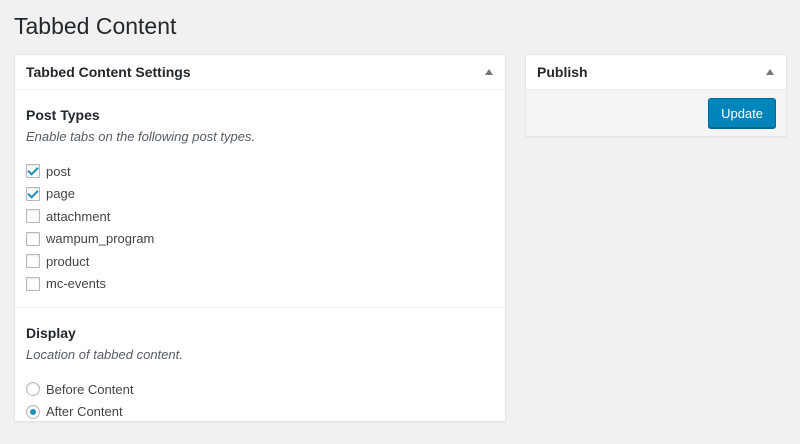 Image resolution: width=800 pixels, height=444 pixels. Describe the element at coordinates (84, 412) in the screenshot. I see `radio-label: After Content` at that location.